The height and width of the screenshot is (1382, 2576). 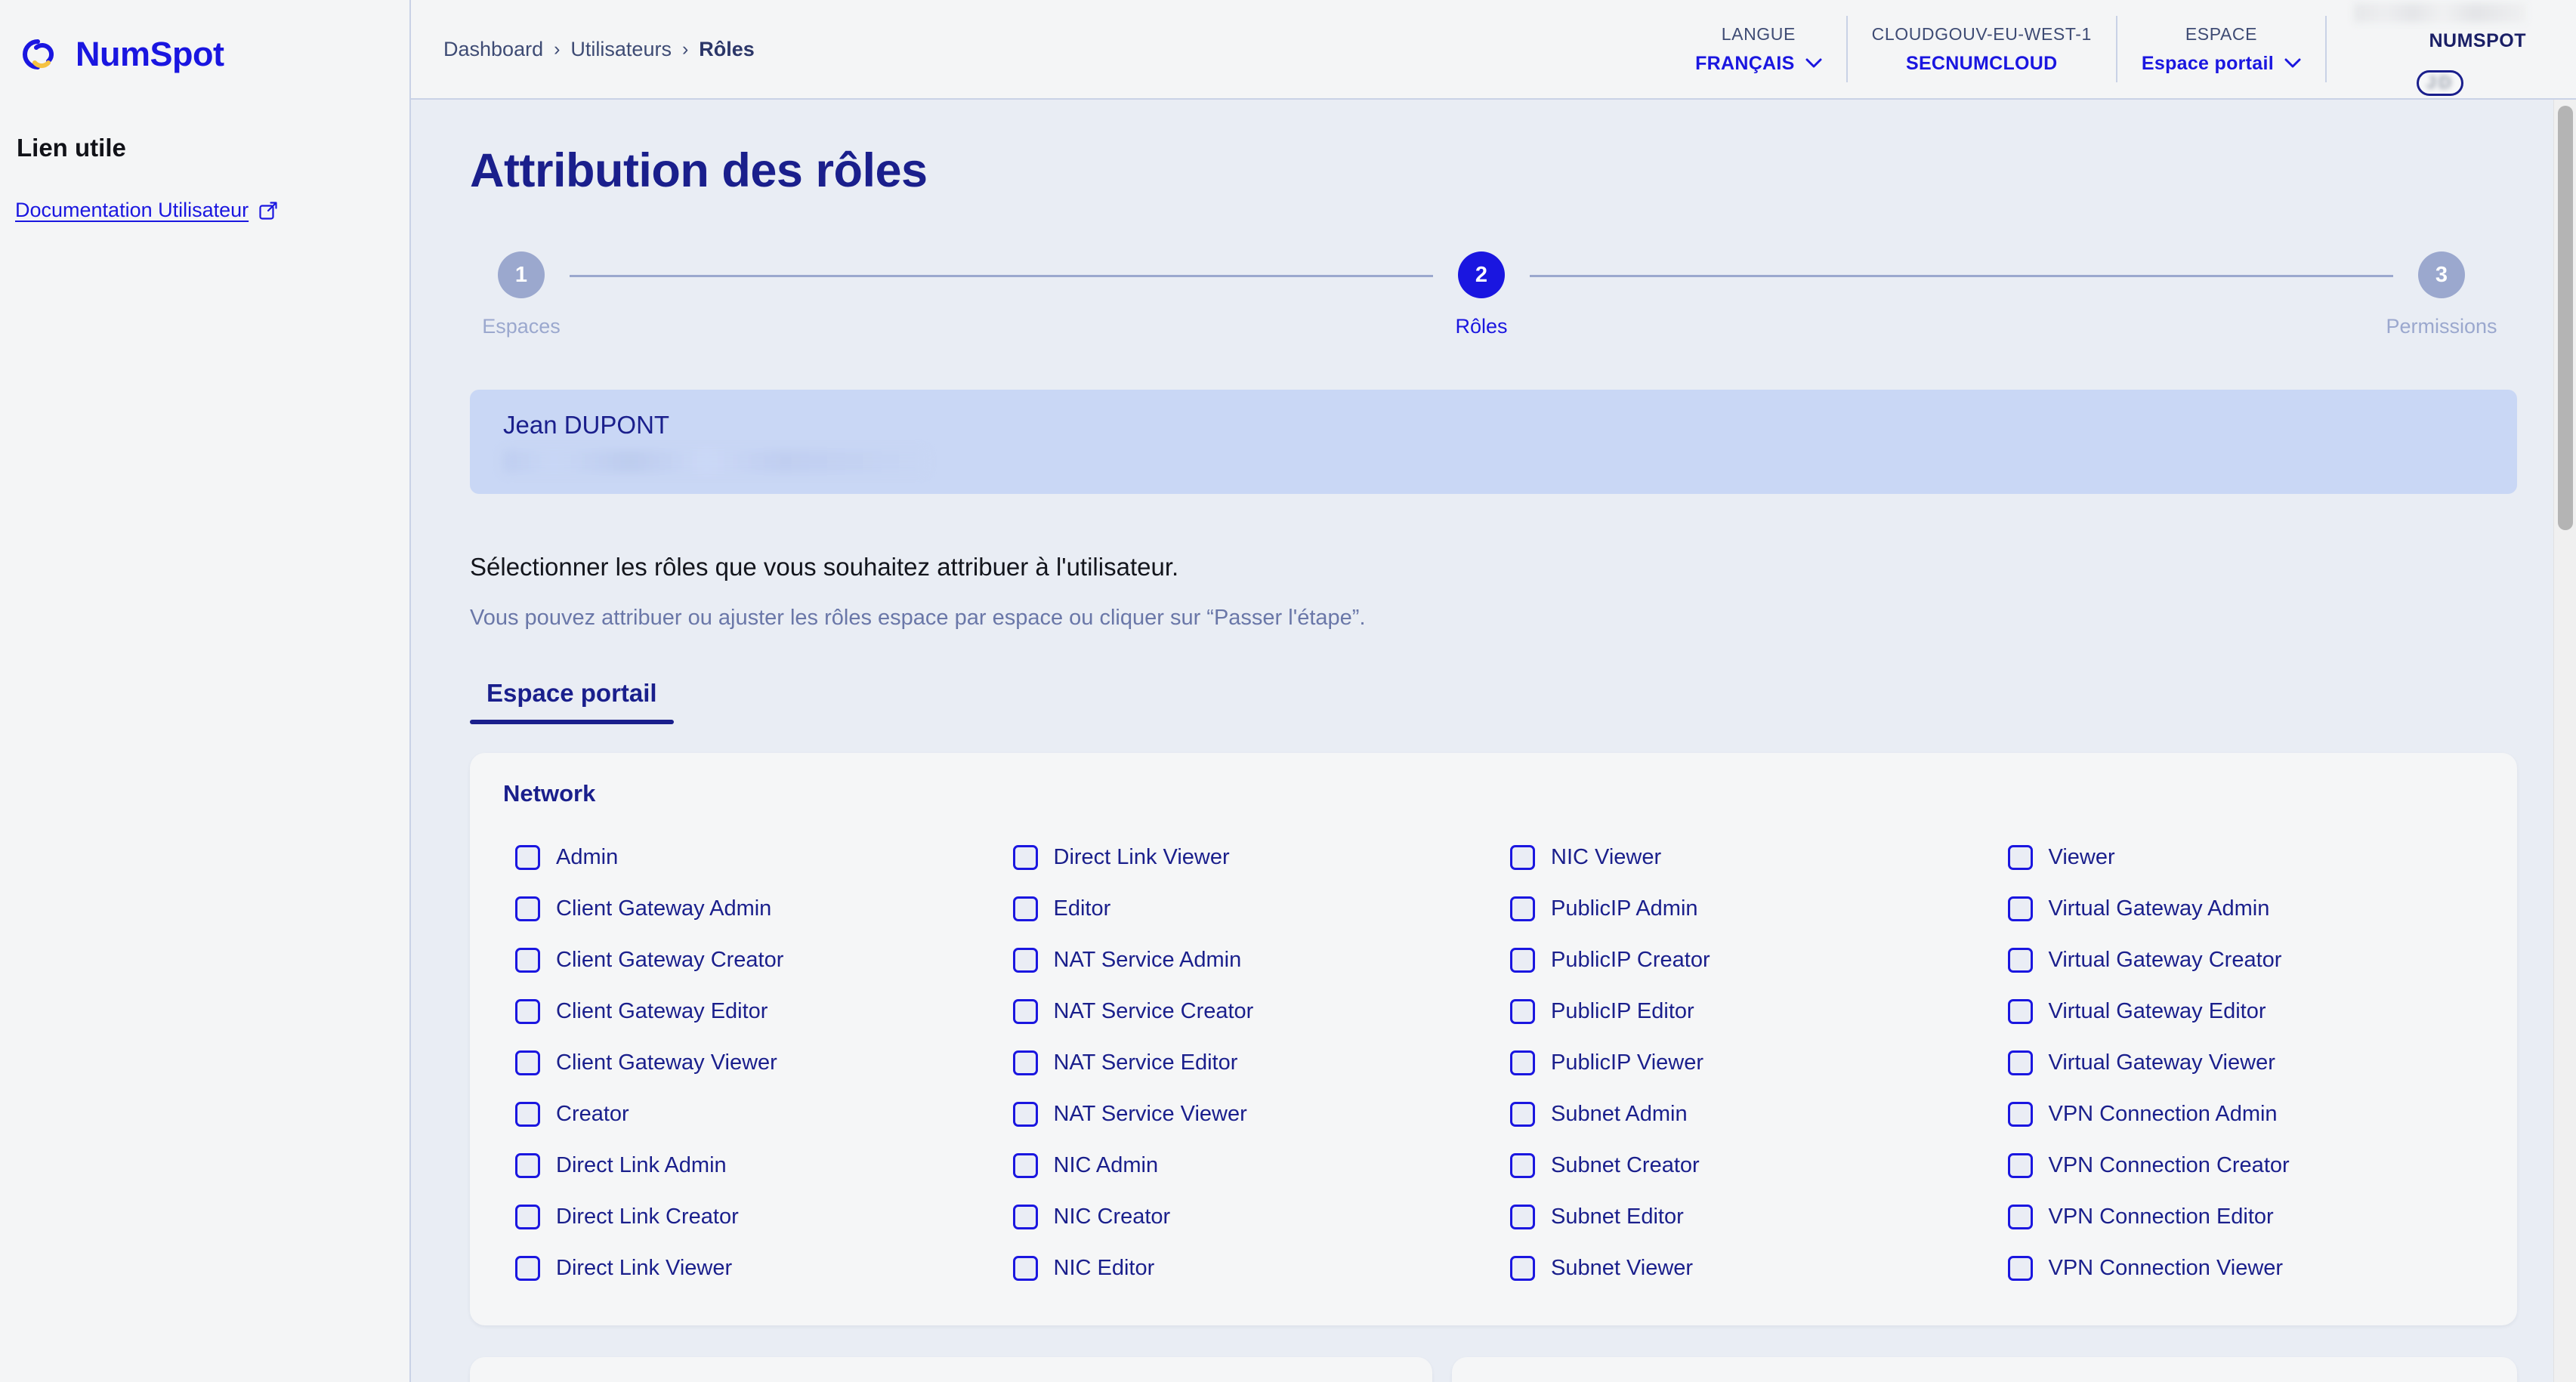 I want to click on role-item: Viewer, so click(x=2240, y=857).